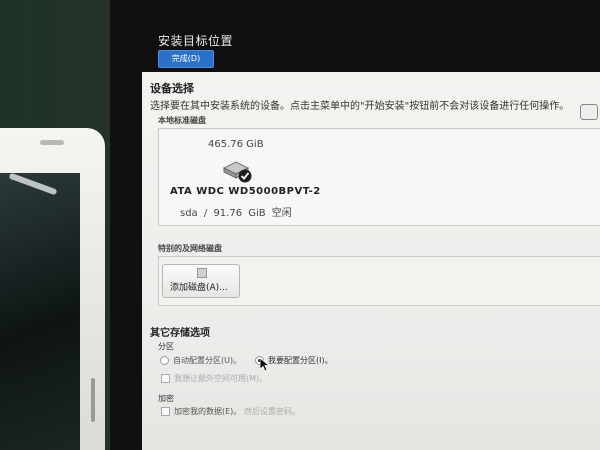 This screenshot has height=450, width=600. I want to click on tablet-device, so click(52, 289).